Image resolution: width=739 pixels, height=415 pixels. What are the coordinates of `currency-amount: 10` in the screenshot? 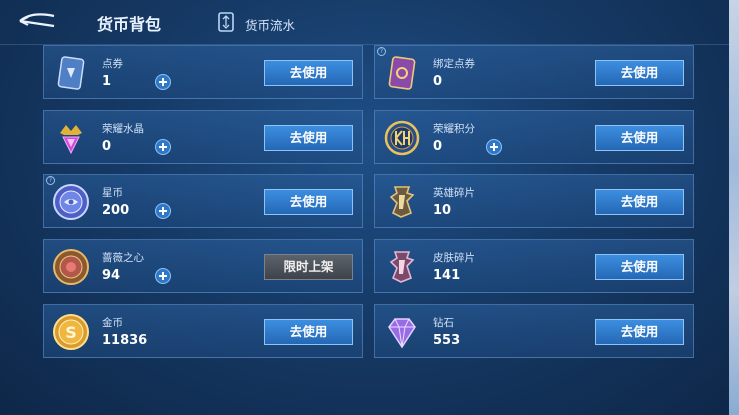 It's located at (442, 210).